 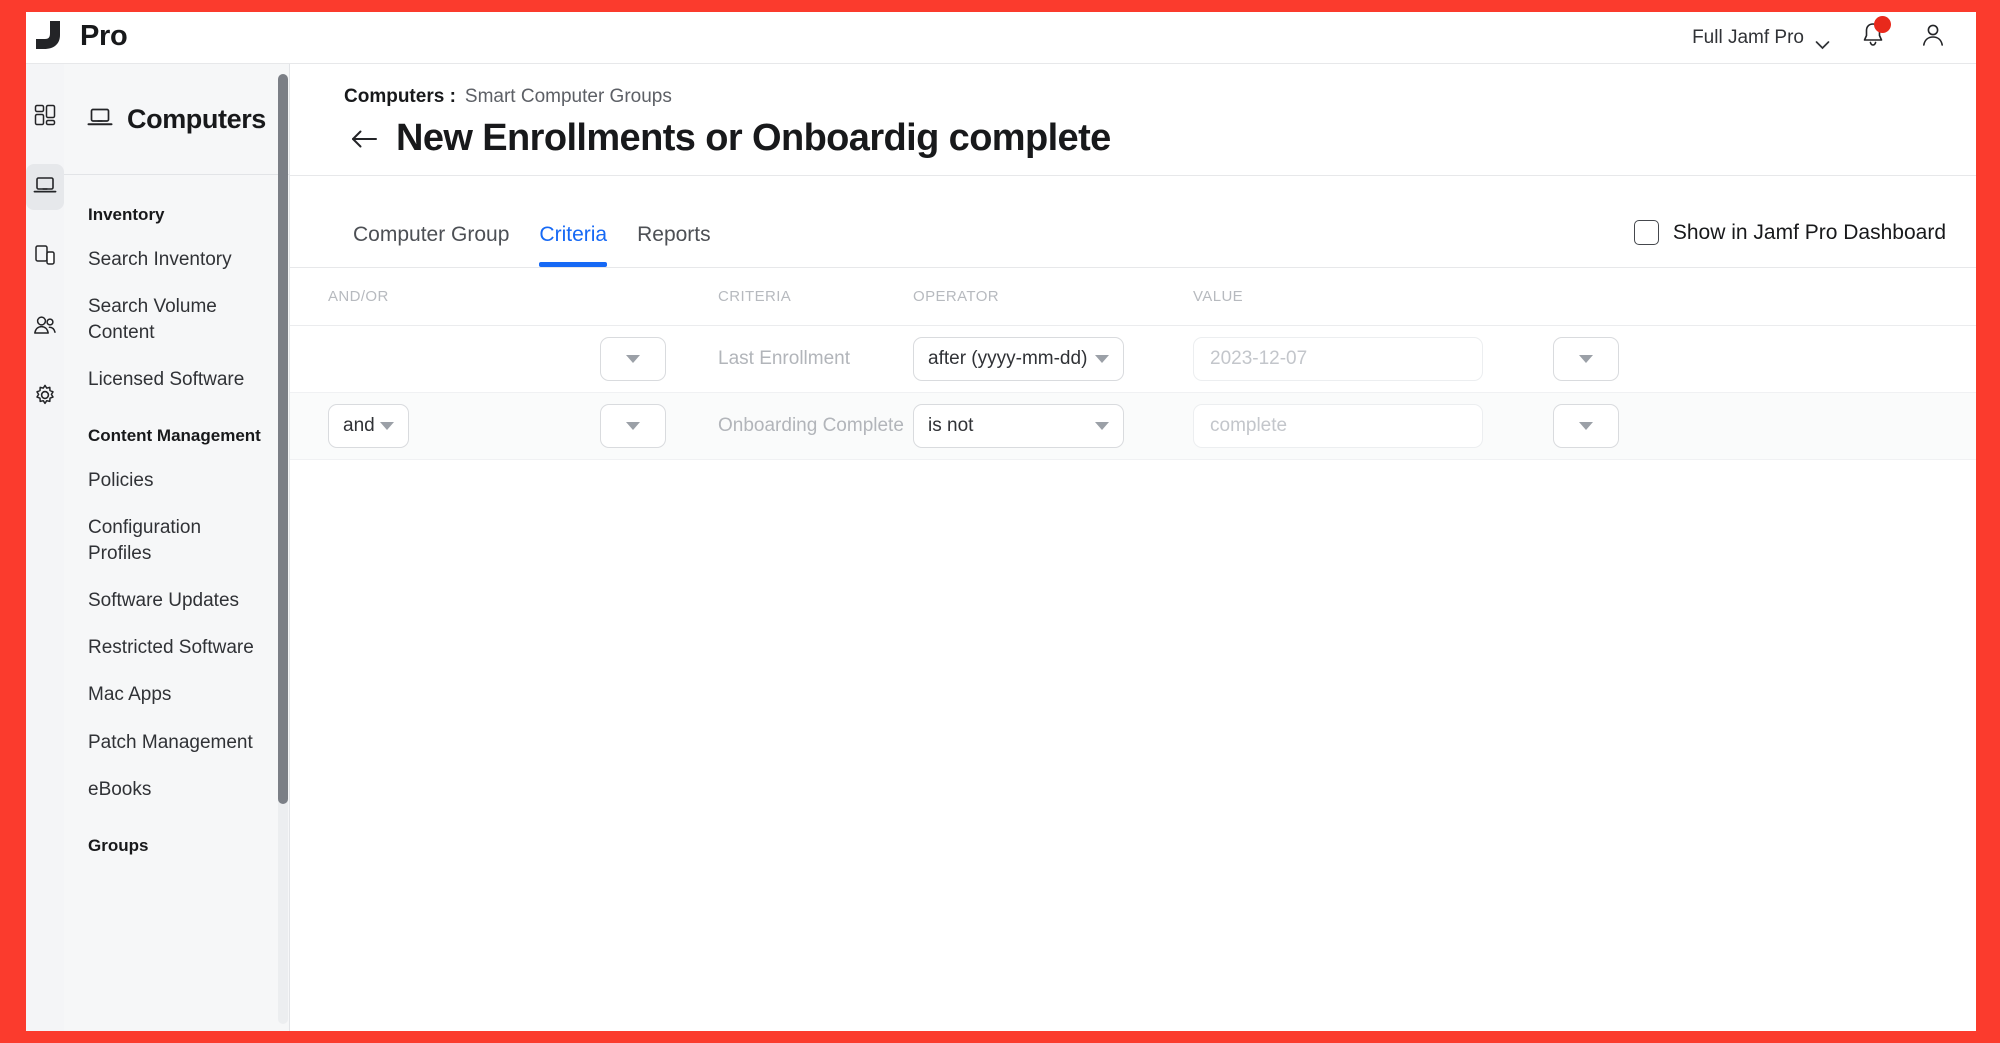 I want to click on users-icon, so click(x=45, y=327).